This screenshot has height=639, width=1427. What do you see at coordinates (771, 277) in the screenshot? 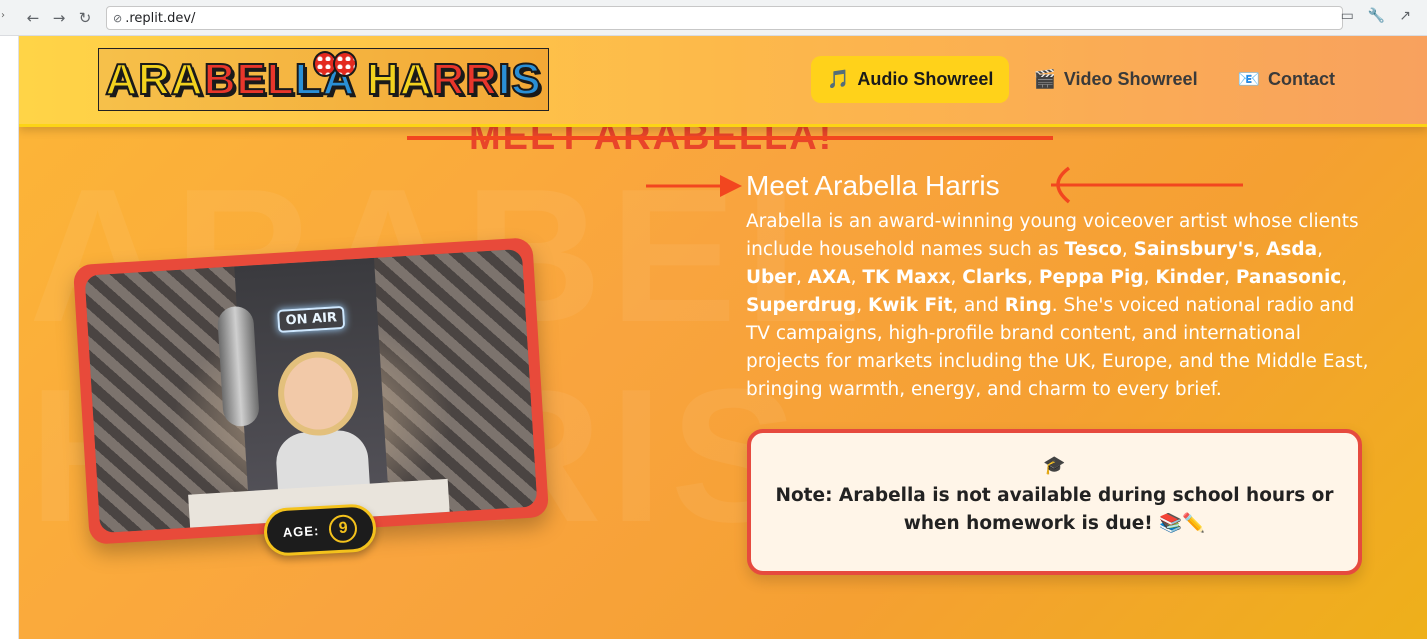
I see `client-name: Uber` at bounding box center [771, 277].